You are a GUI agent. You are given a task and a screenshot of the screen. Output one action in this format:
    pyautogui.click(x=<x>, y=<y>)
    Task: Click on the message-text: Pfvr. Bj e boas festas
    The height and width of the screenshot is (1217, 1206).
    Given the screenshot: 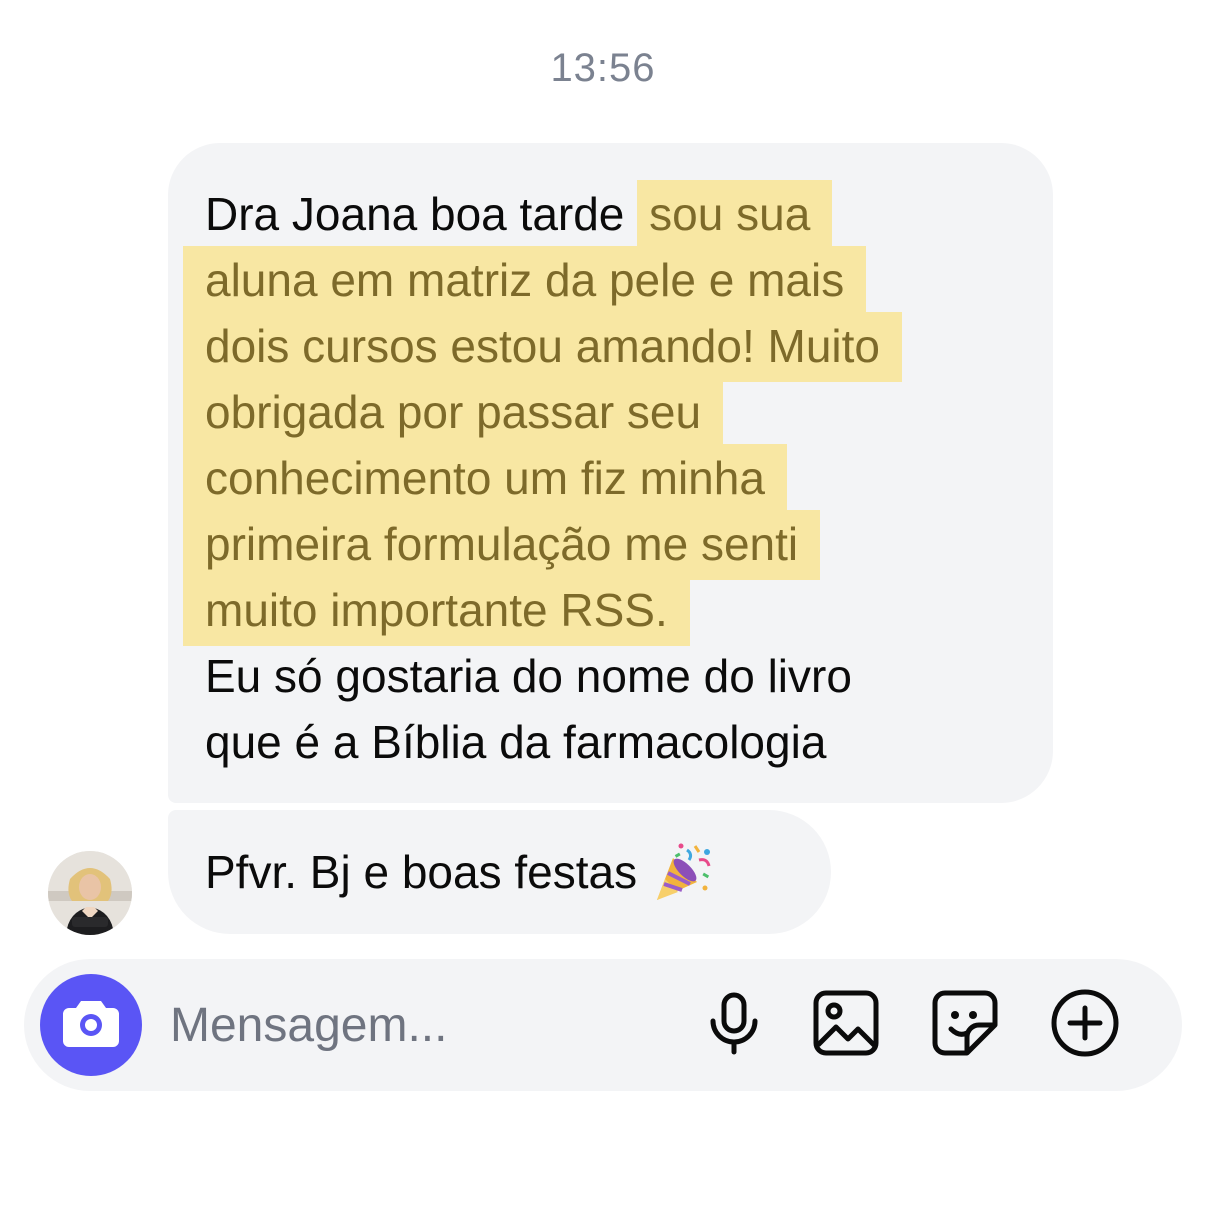 What is the action you would take?
    pyautogui.click(x=421, y=872)
    